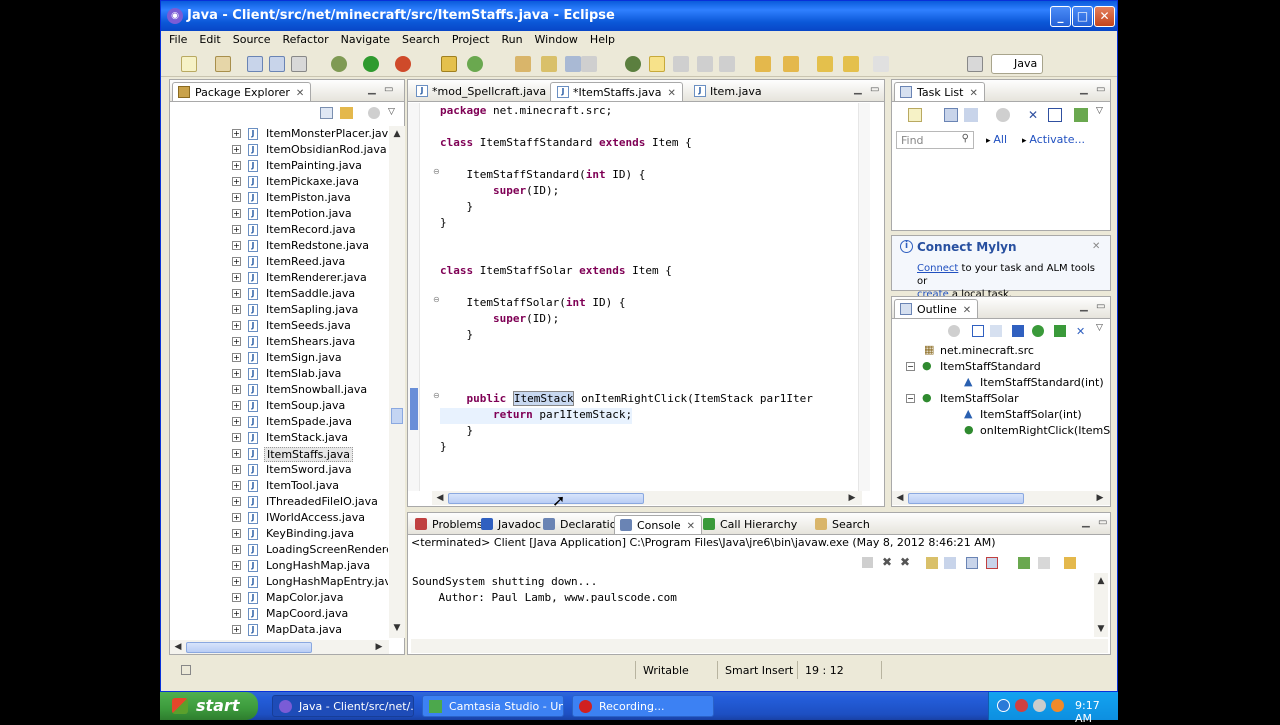 Image resolution: width=1280 pixels, height=725 pixels. What do you see at coordinates (526, 112) in the screenshot?
I see `code-line: package net.minecraft.src;` at bounding box center [526, 112].